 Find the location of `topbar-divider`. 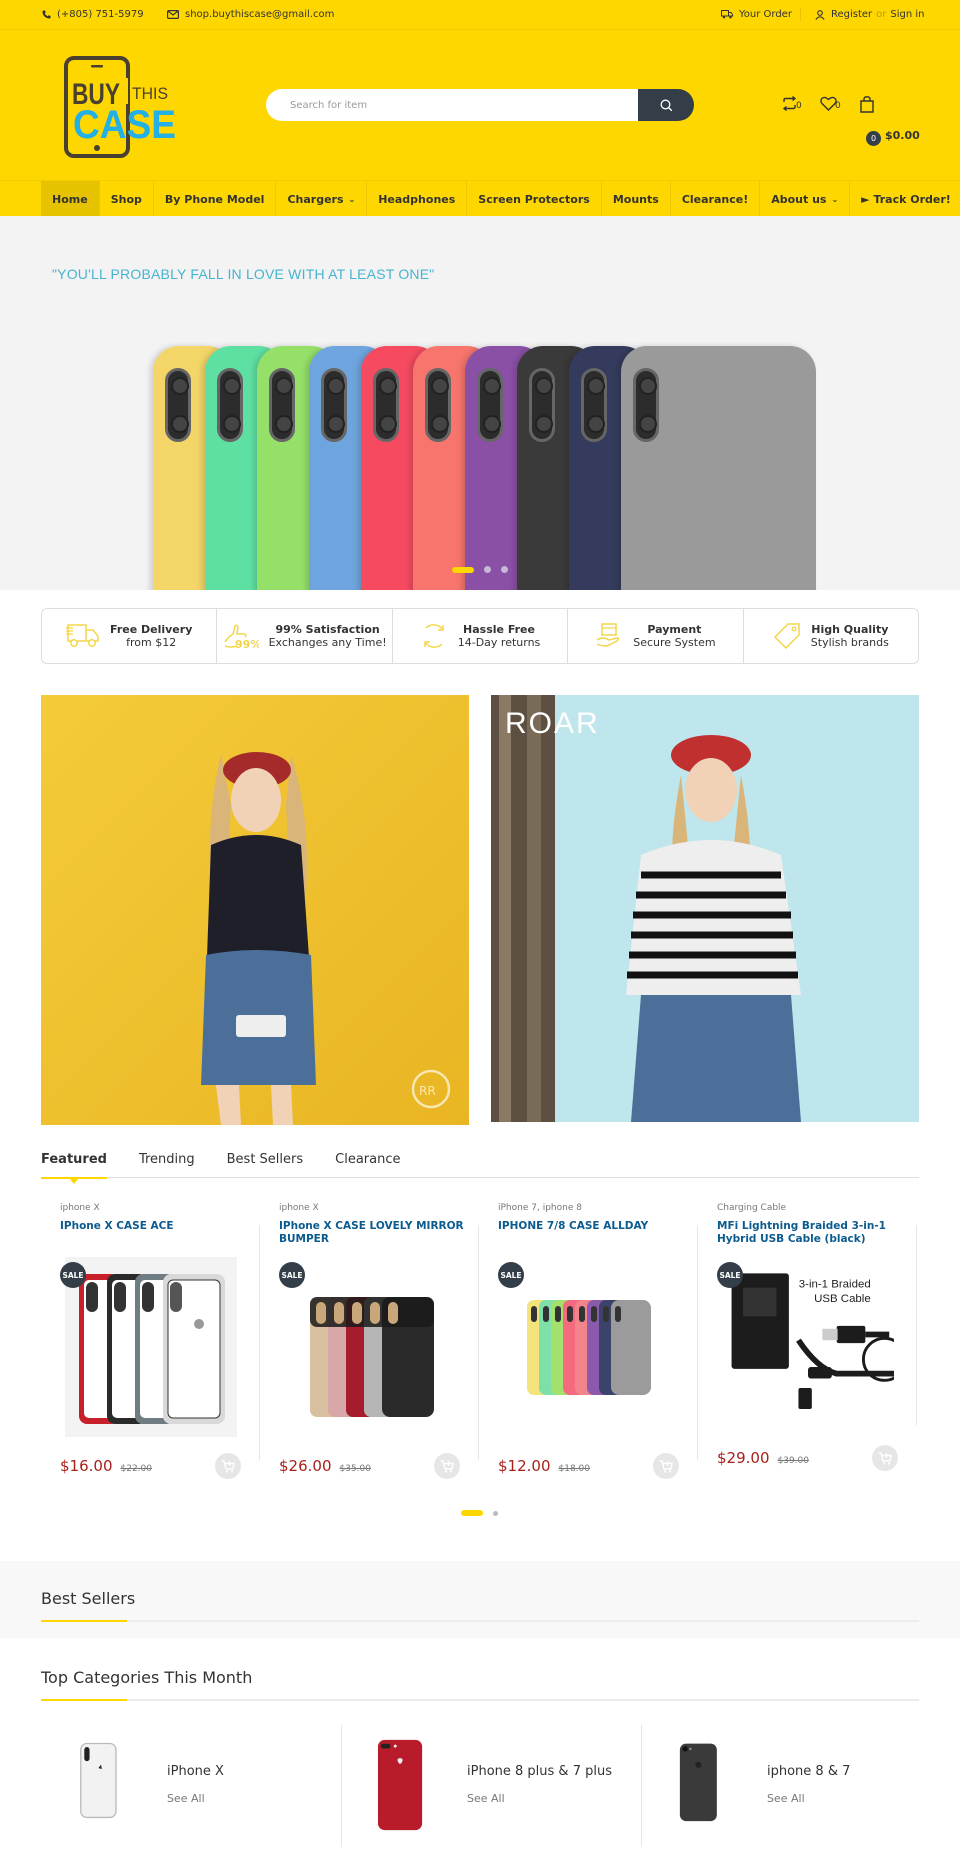

topbar-divider is located at coordinates (800, 14).